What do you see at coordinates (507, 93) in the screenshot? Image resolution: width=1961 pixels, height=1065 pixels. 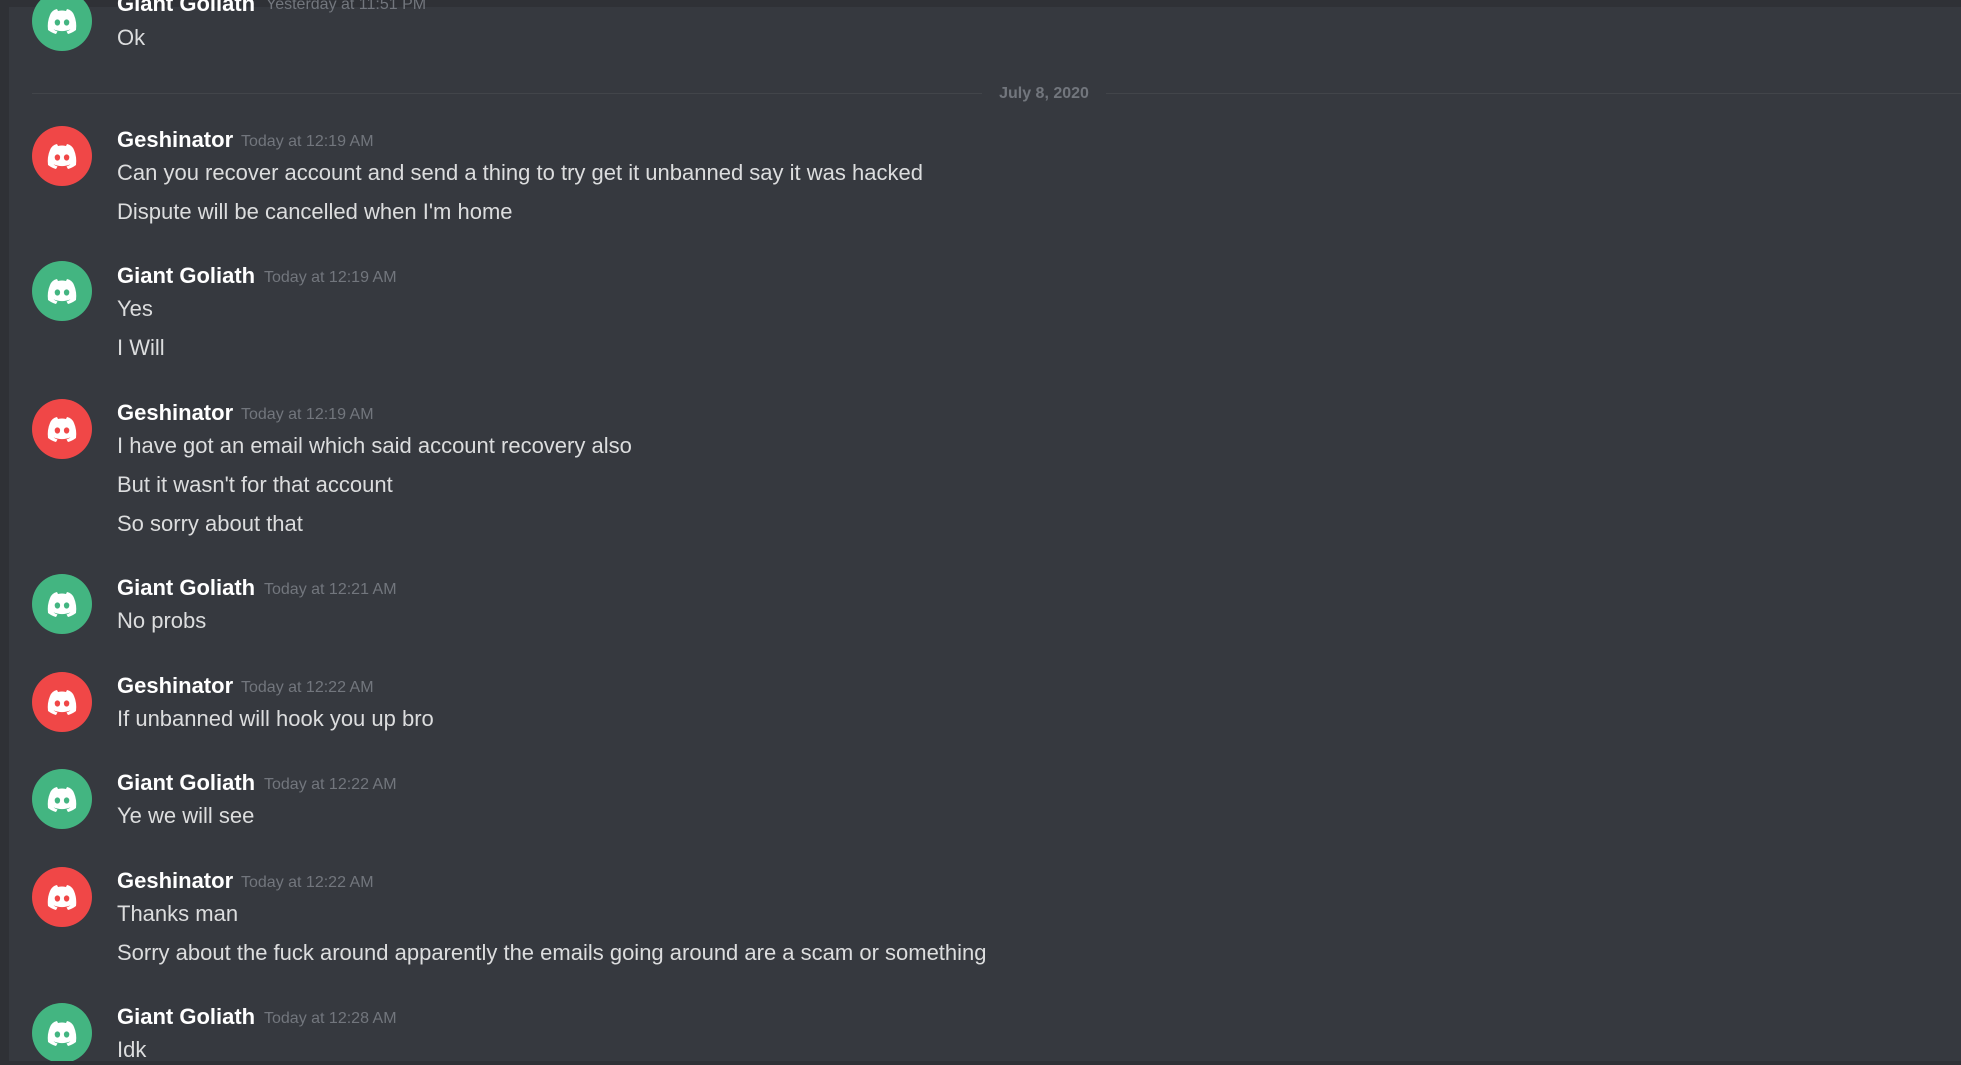 I see `divider-line-left` at bounding box center [507, 93].